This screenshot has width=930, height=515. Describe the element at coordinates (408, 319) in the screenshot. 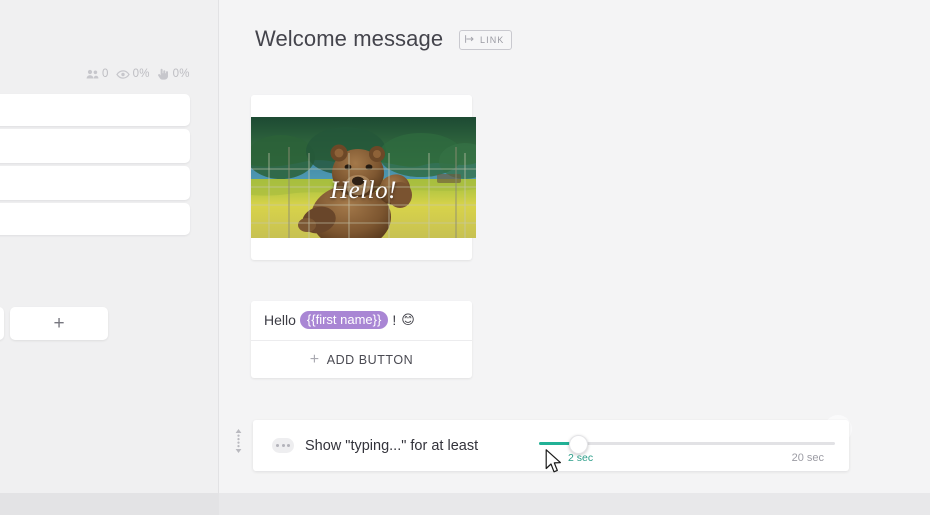

I see `smiley-emoji: 😊` at that location.